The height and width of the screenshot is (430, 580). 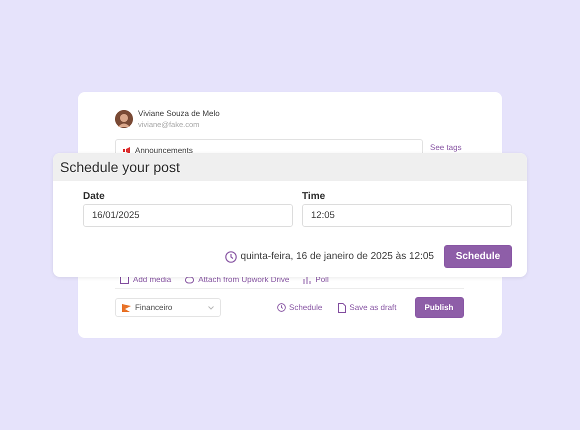 I want to click on flag-icon, so click(x=126, y=308).